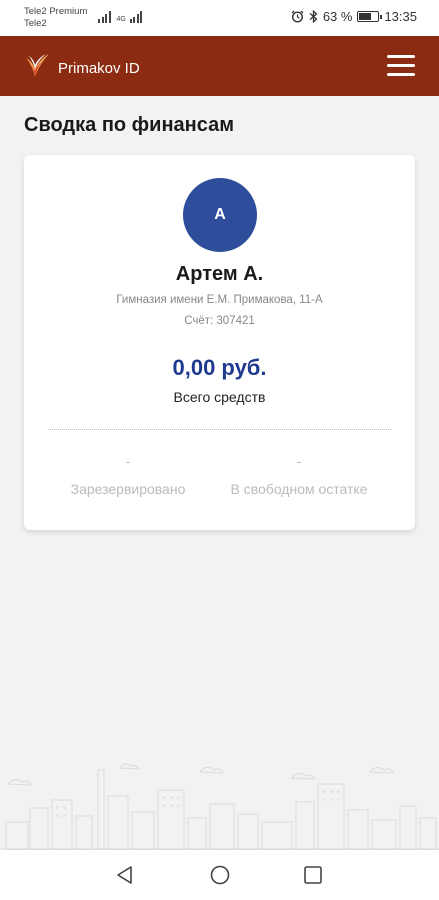  What do you see at coordinates (56, 11) in the screenshot?
I see `carrier-name-1: Tele2 Premium` at bounding box center [56, 11].